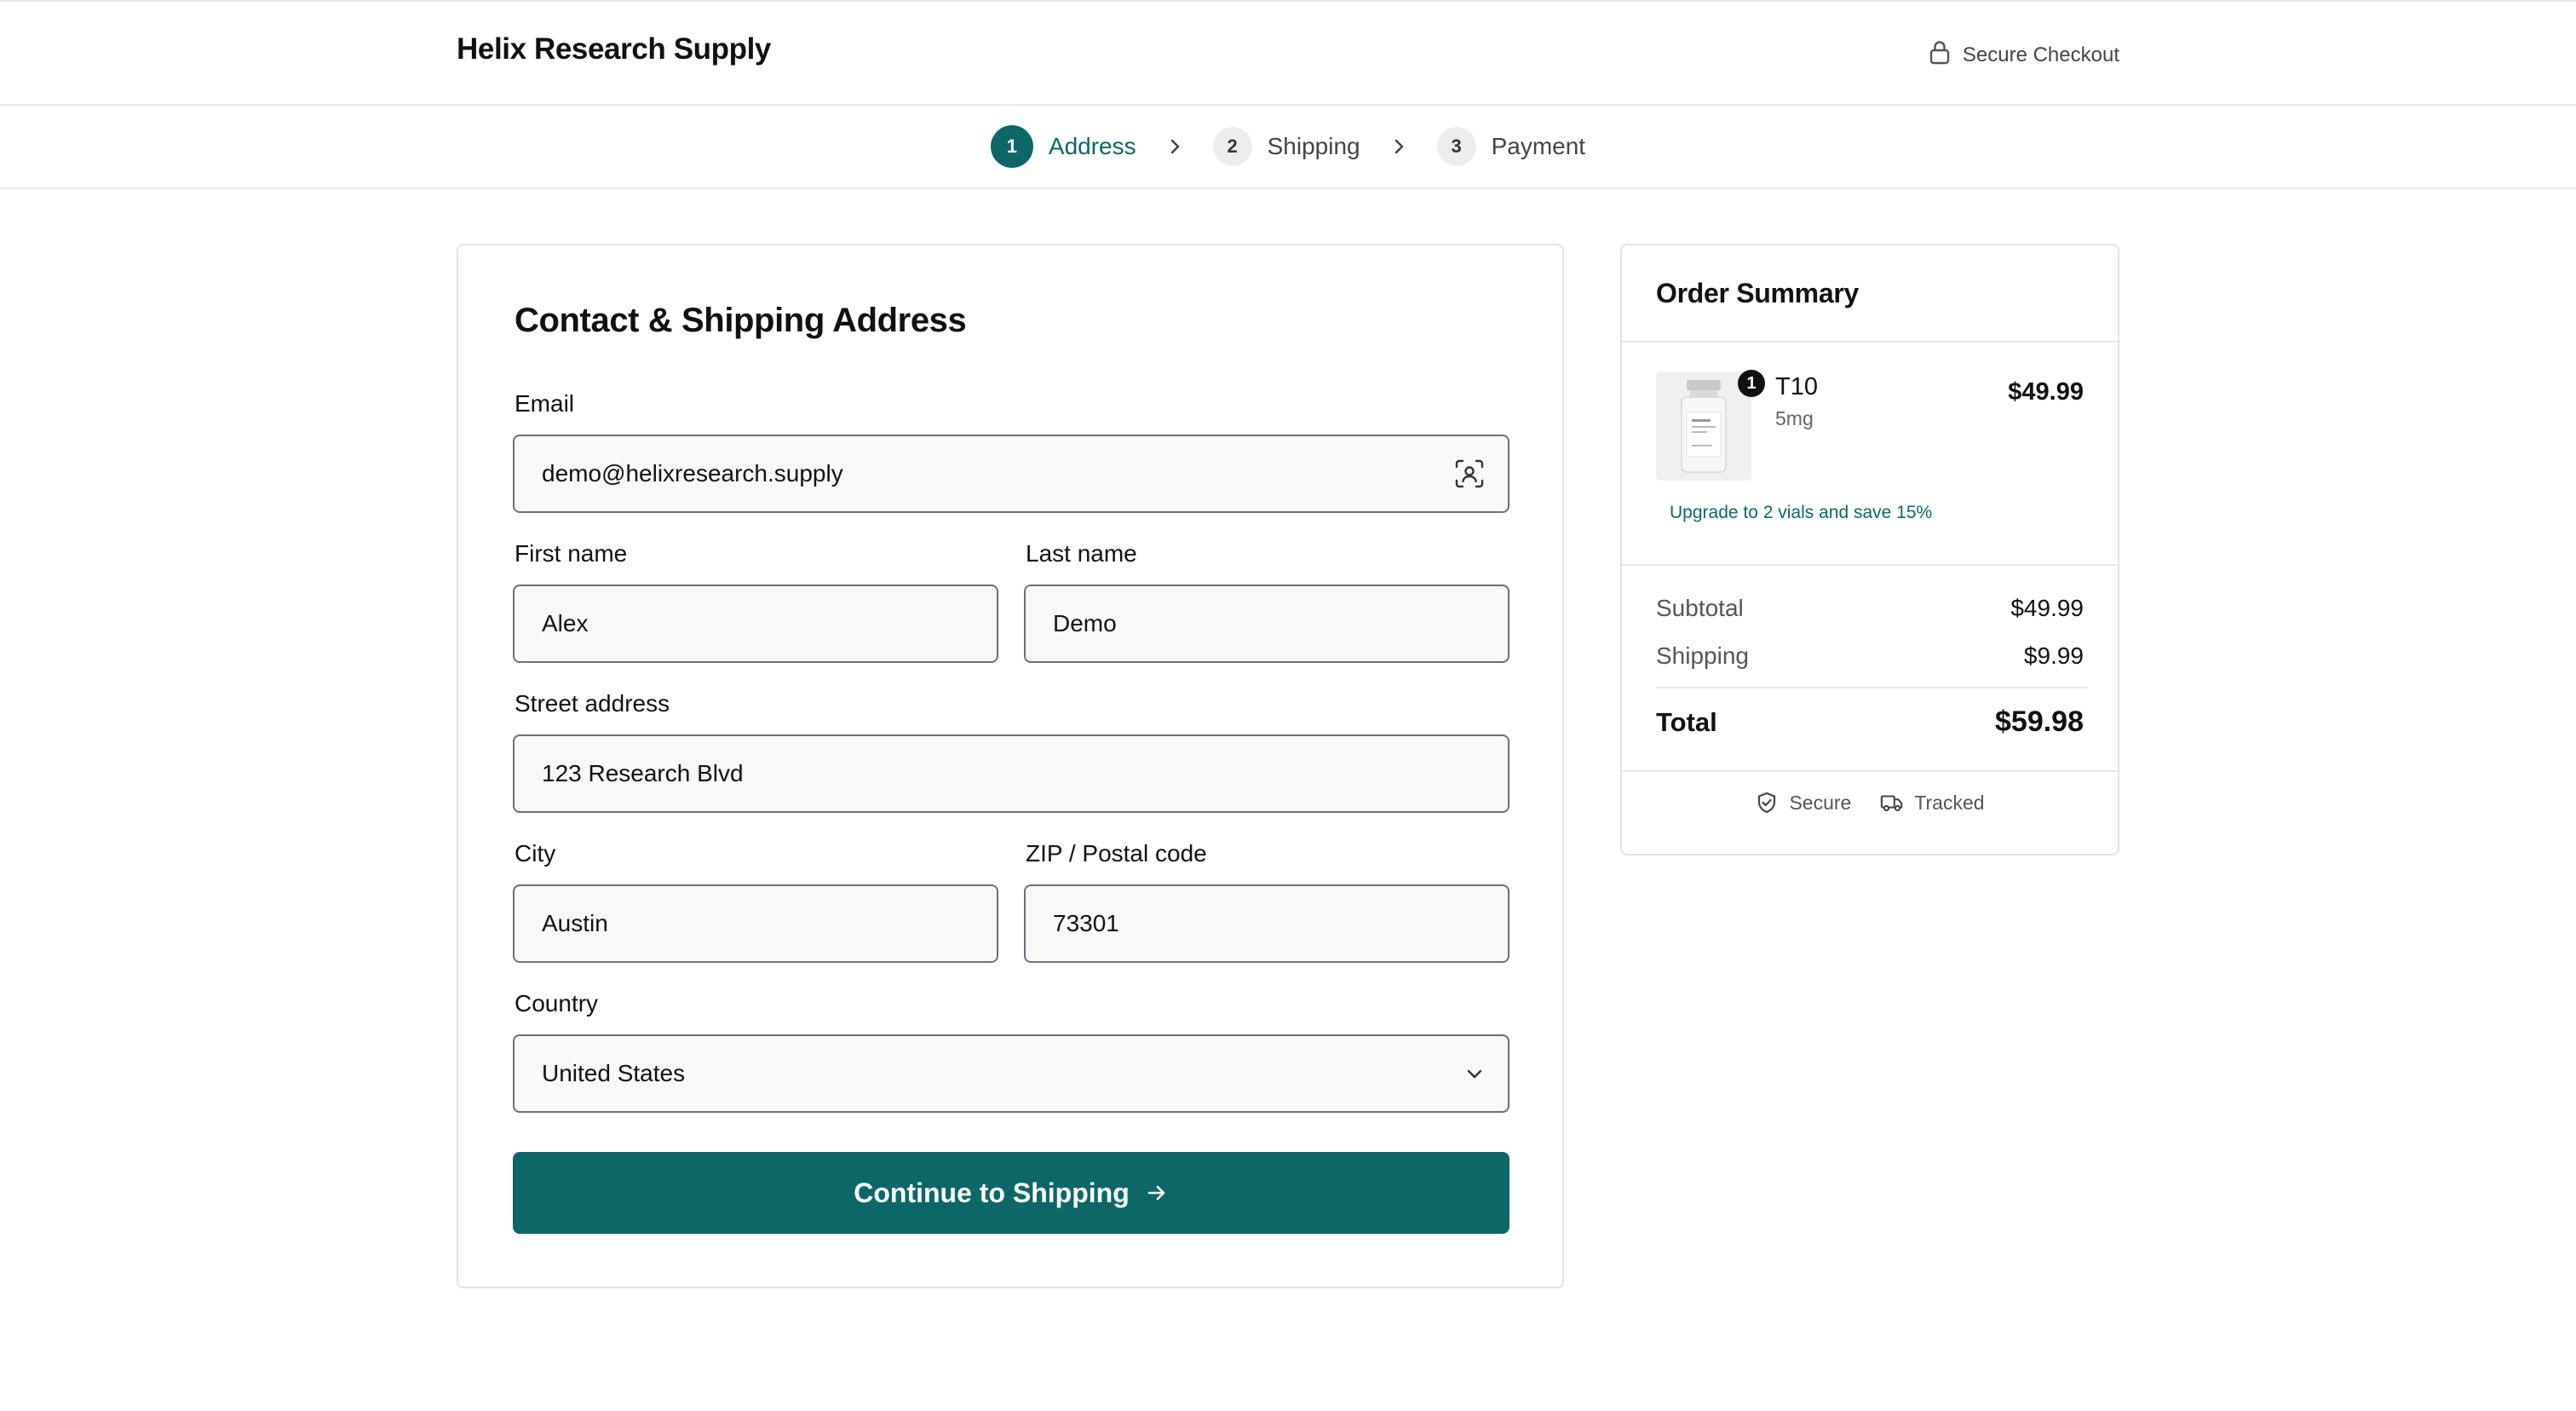 Image resolution: width=2576 pixels, height=1411 pixels. Describe the element at coordinates (2040, 722) in the screenshot. I see `total-value: $59.98` at that location.